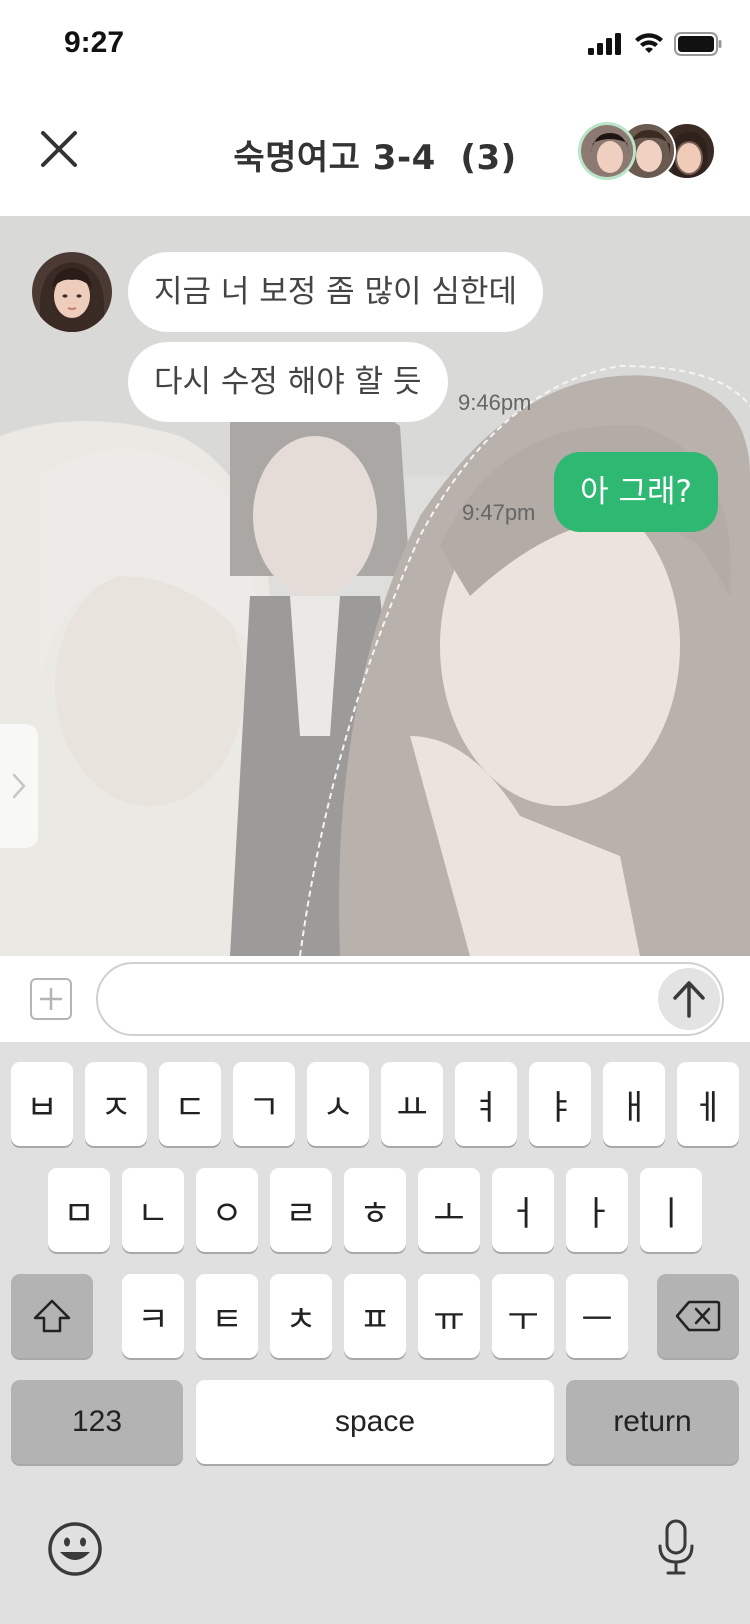 Image resolution: width=750 pixels, height=1624 pixels. Describe the element at coordinates (412, 1104) in the screenshot. I see `key: ㅛ` at that location.